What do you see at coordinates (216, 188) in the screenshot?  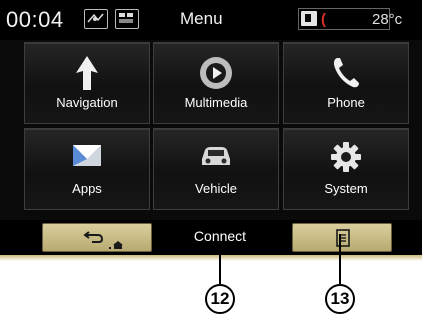 I see `tile-label: Vehicle` at bounding box center [216, 188].